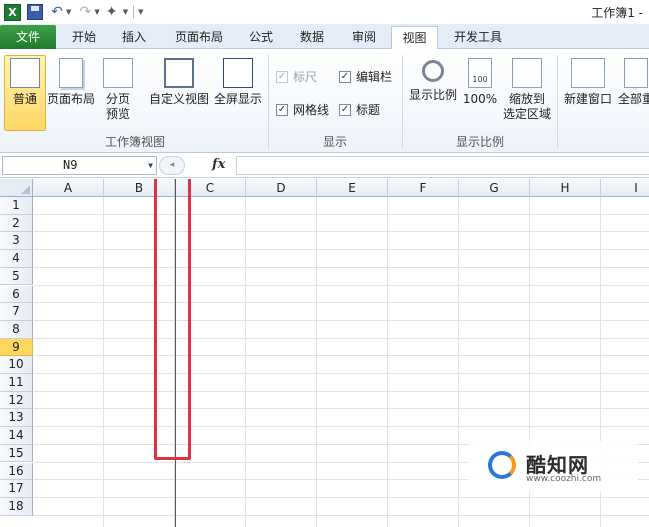 The image size is (649, 527). I want to click on row-header-7: 7, so click(16, 312).